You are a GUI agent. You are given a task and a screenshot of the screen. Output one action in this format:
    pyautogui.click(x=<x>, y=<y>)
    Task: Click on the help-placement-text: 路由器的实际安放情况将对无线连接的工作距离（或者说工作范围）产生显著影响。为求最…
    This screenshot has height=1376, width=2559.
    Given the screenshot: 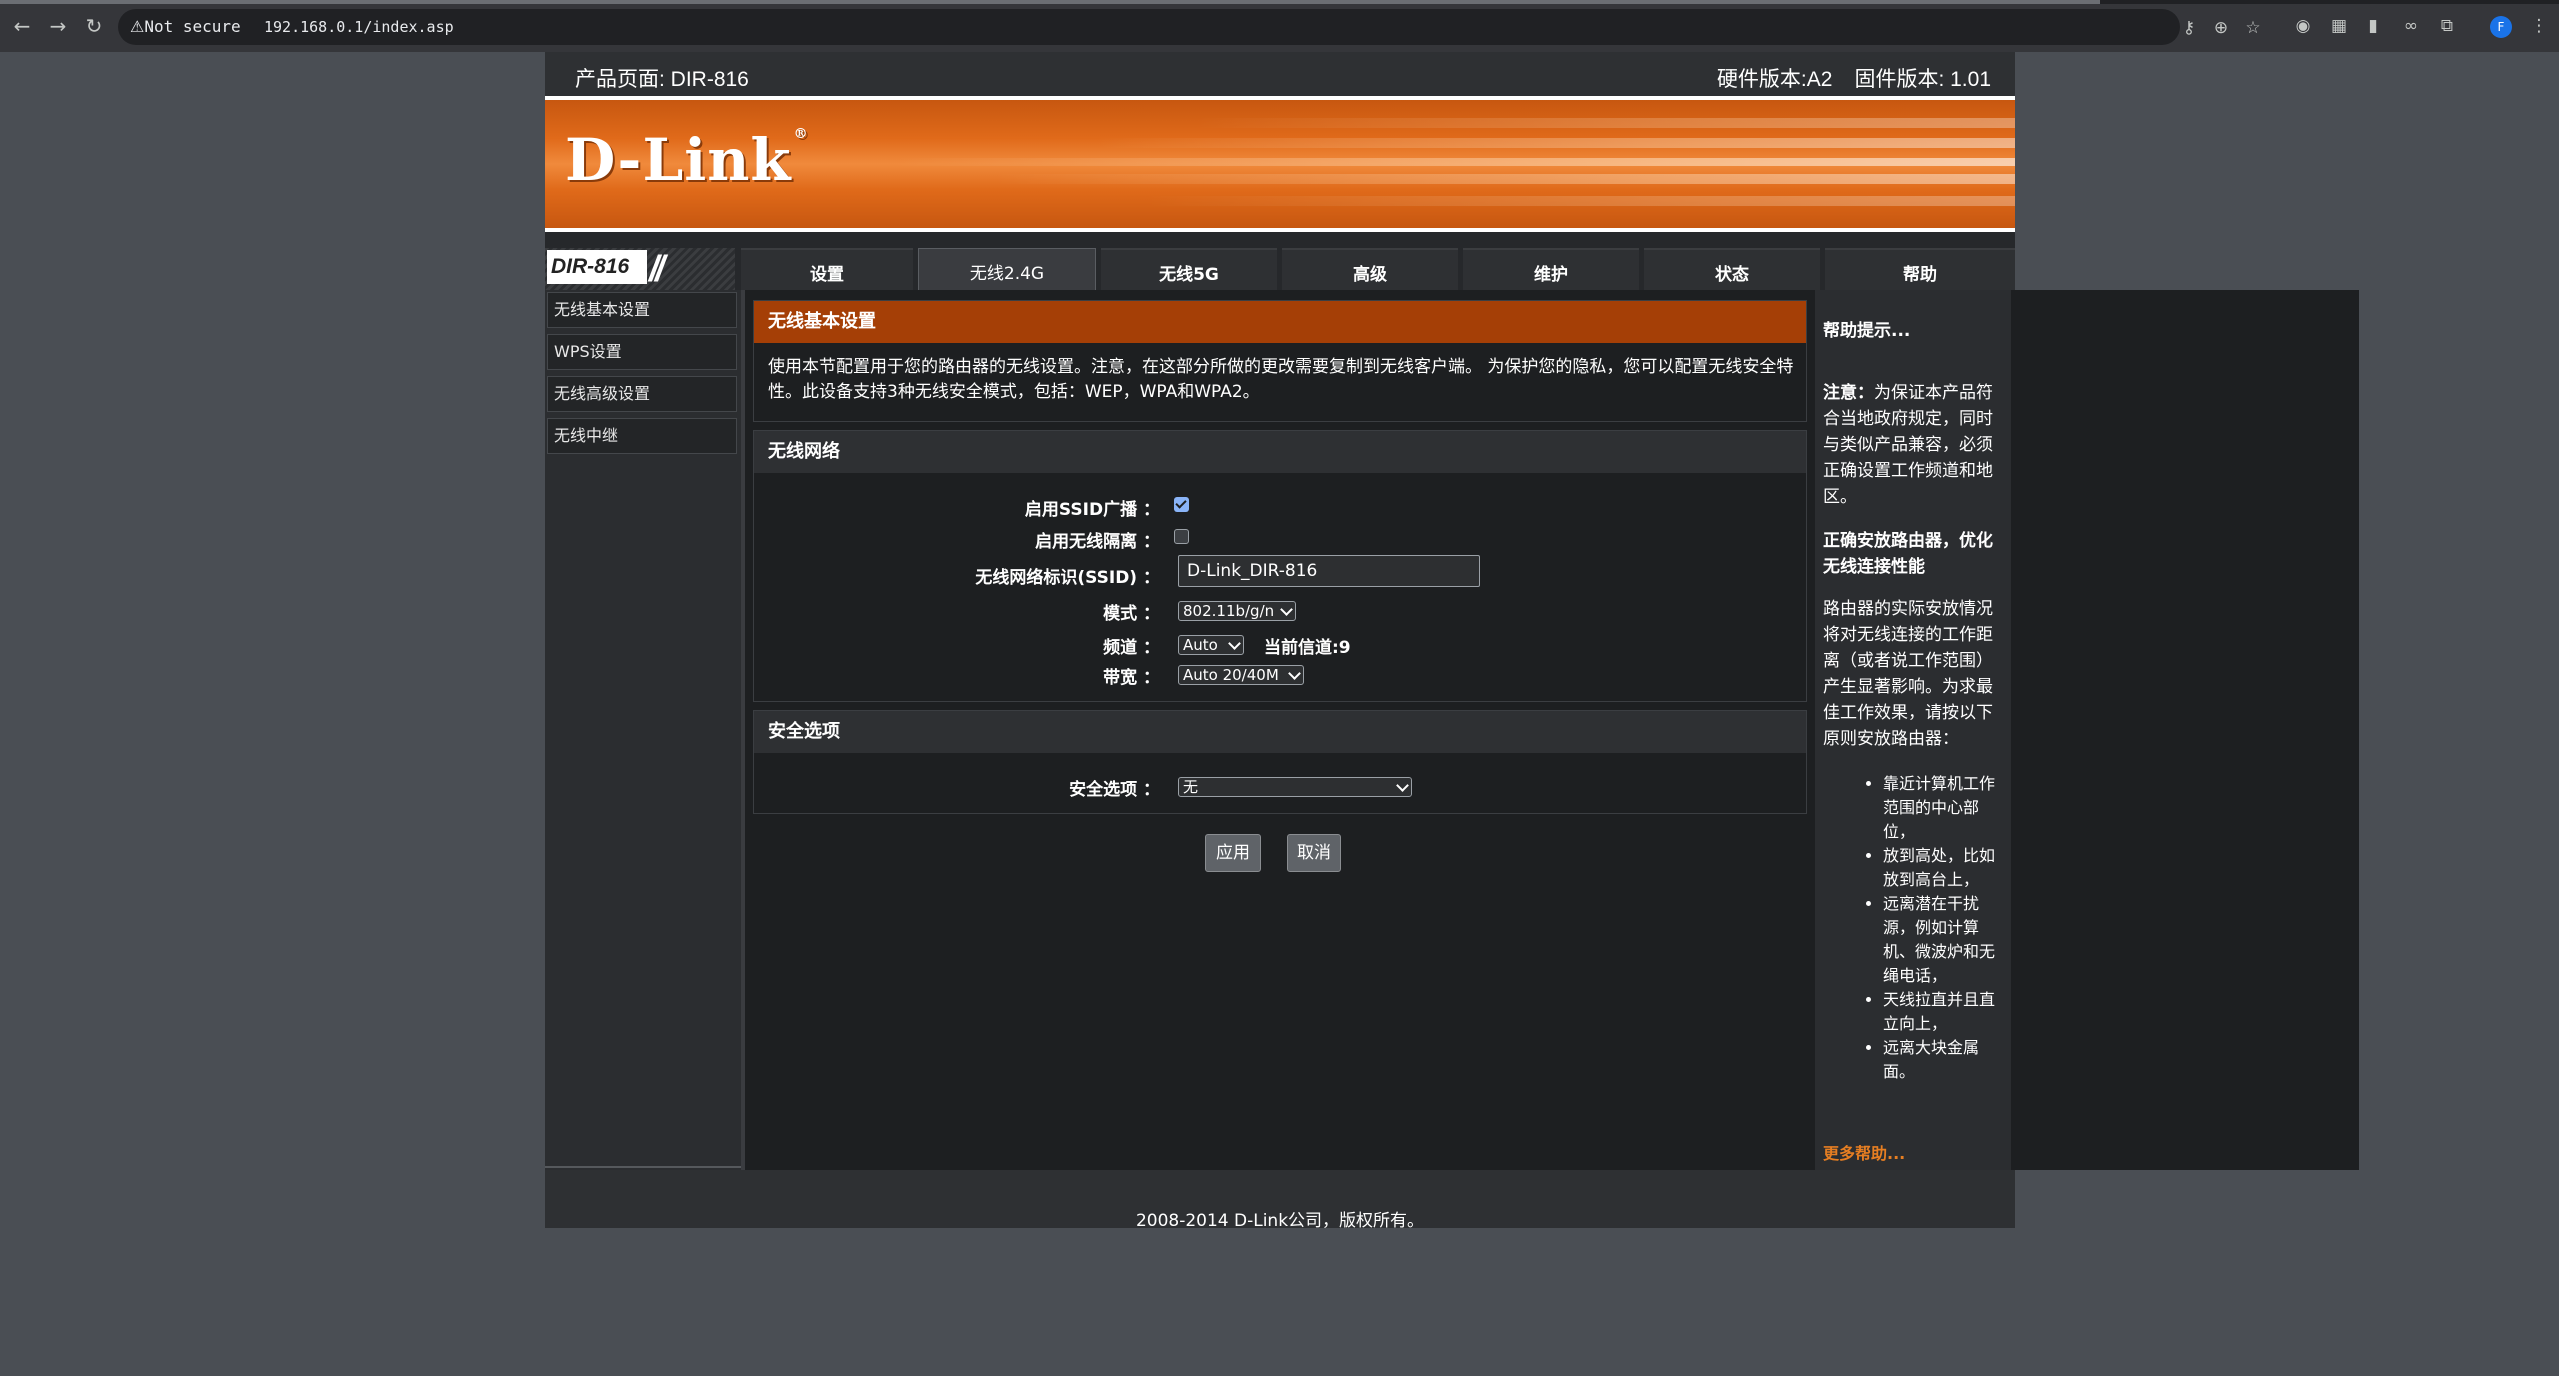 What is the action you would take?
    pyautogui.click(x=1908, y=674)
    